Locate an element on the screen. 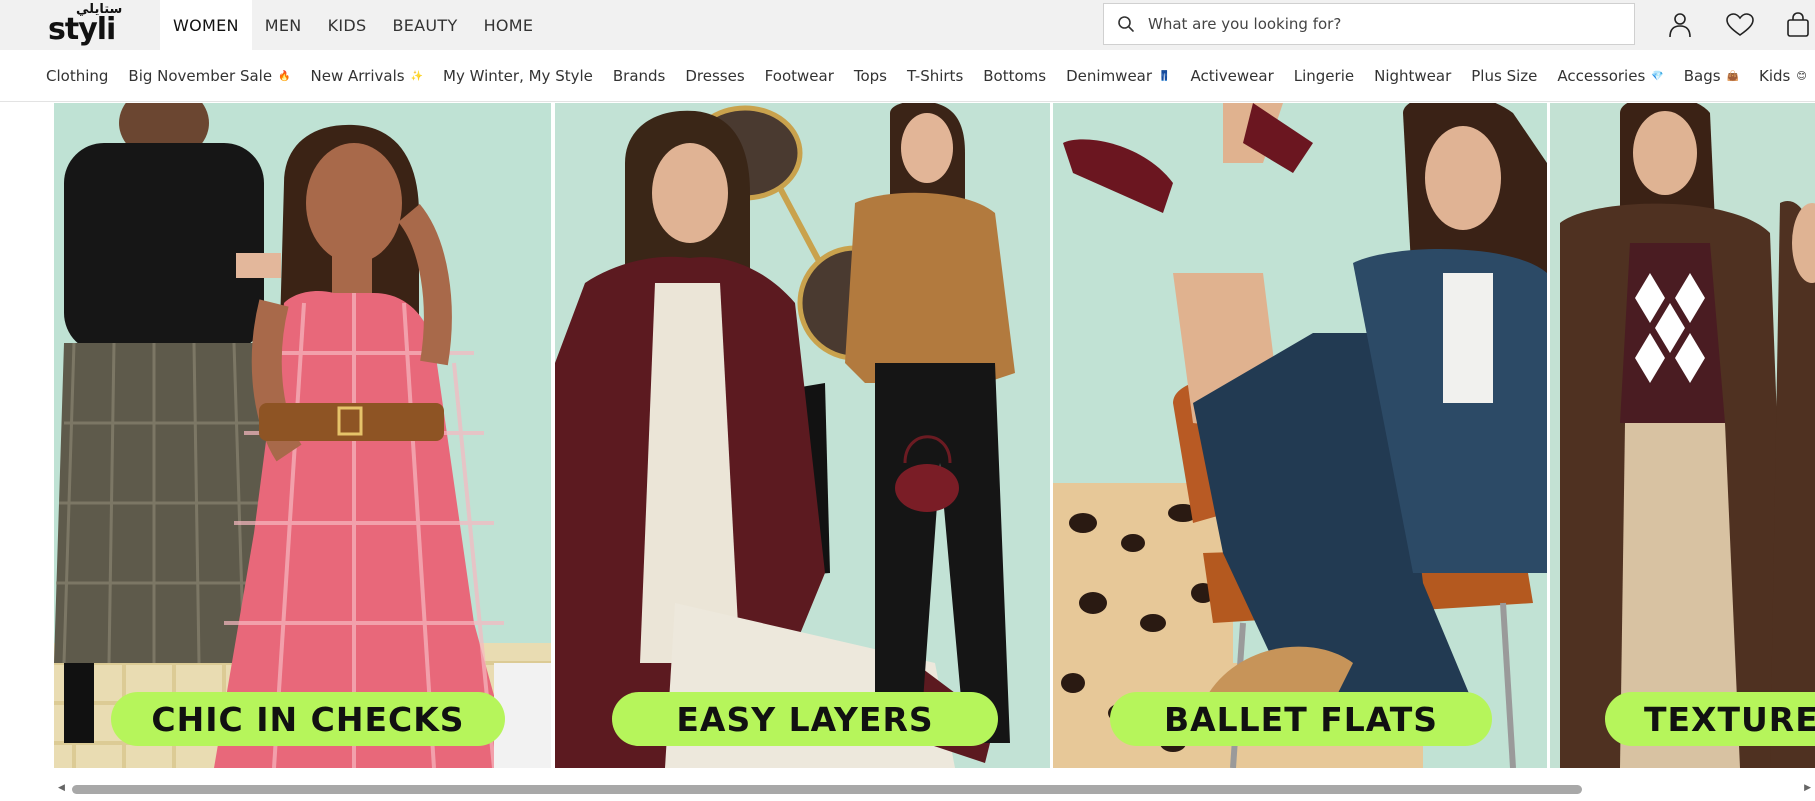  category-emoji-icon: 🔥 is located at coordinates (284, 76).